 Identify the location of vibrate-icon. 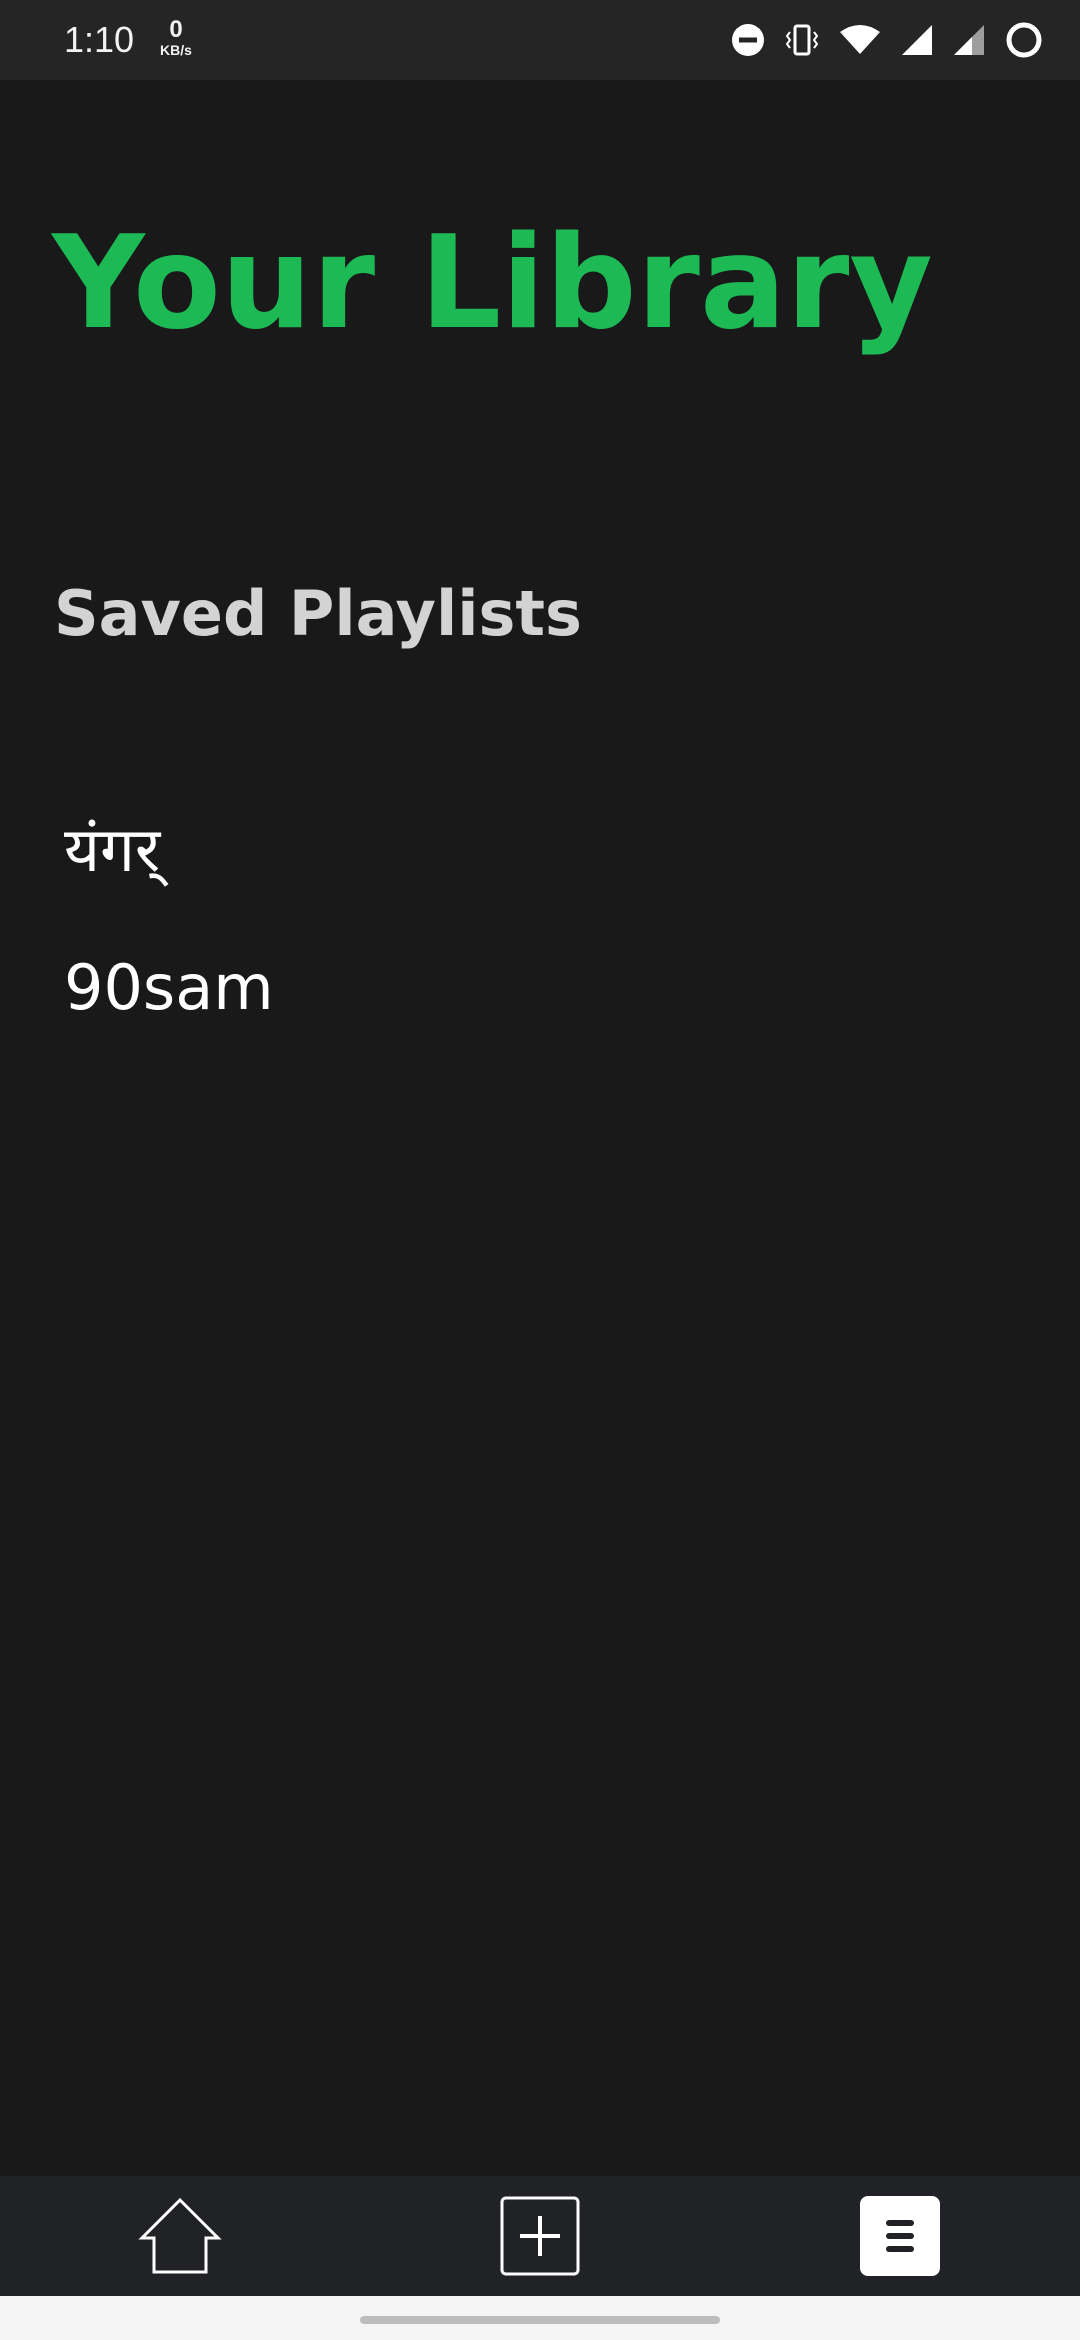
(802, 40).